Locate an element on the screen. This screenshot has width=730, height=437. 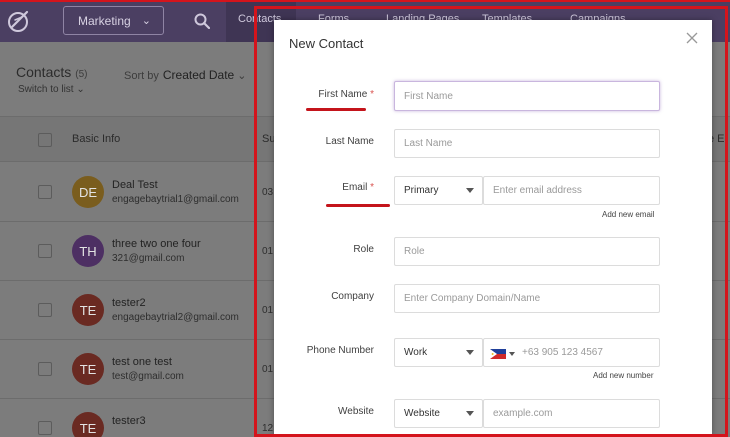
switch-to-list-label: Switch to list is located at coordinates (46, 89).